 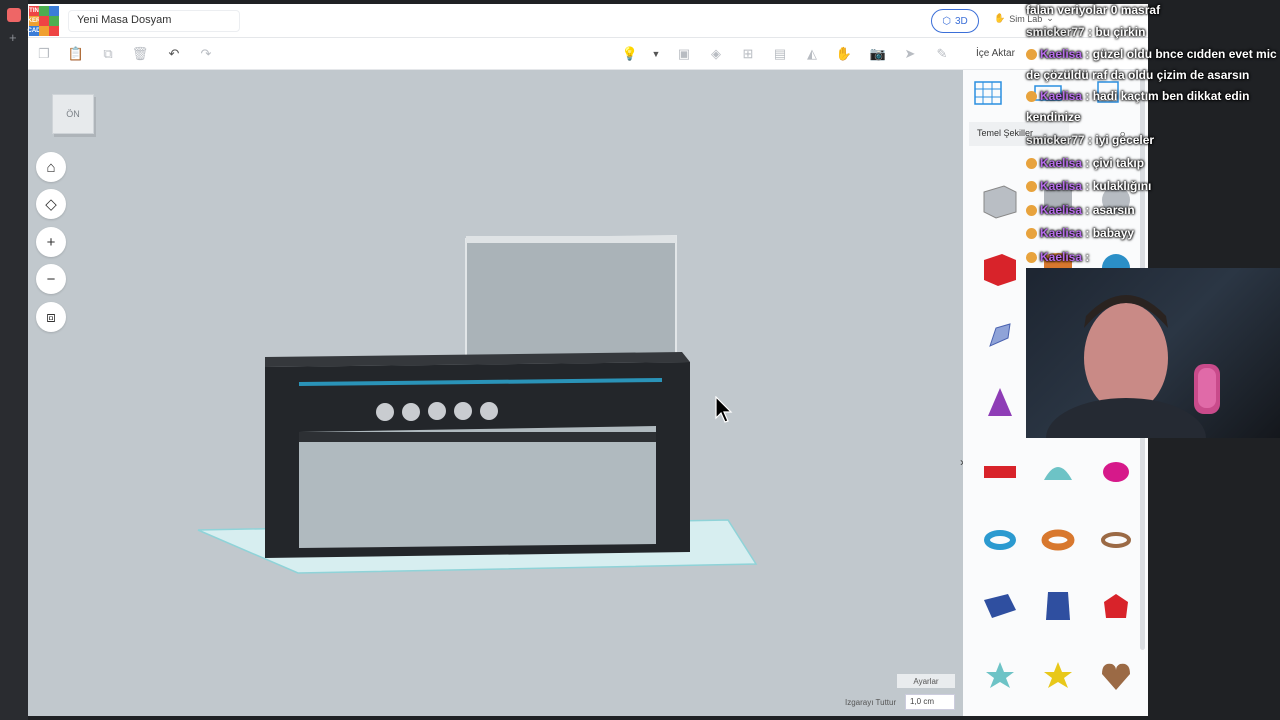 I want to click on chat-message: Kaelisa : kulaklığını, so click(x=1088, y=186).